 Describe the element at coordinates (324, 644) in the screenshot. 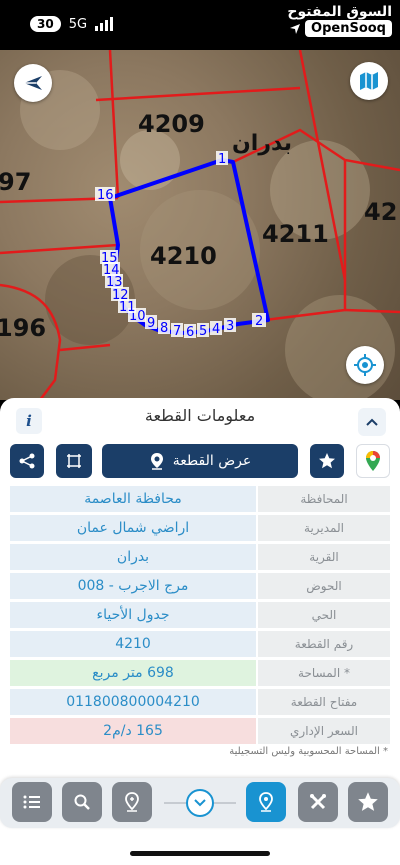

I see `plot-number-label: رقم القطعة` at that location.